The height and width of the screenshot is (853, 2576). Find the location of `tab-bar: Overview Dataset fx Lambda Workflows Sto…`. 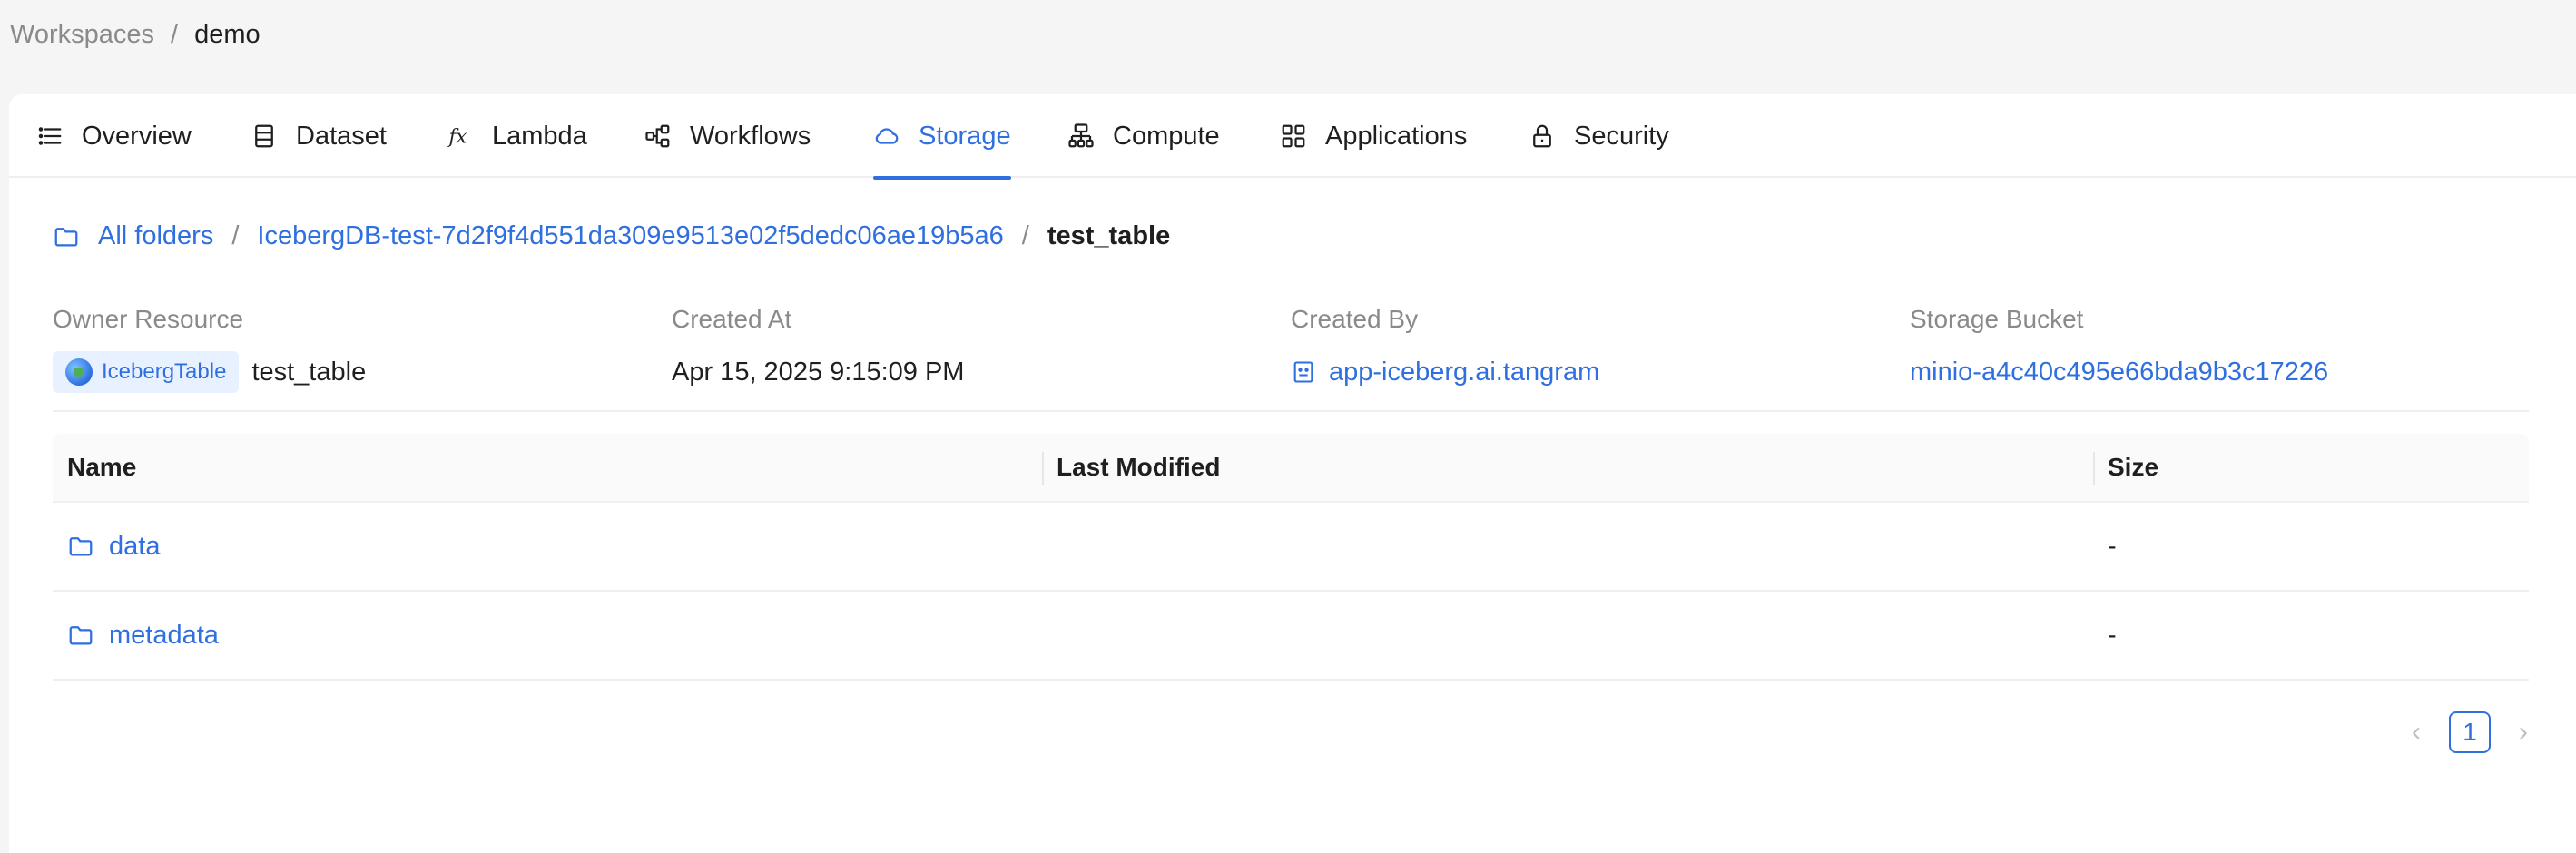

tab-bar: Overview Dataset fx Lambda Workflows Sto… is located at coordinates (1292, 137).